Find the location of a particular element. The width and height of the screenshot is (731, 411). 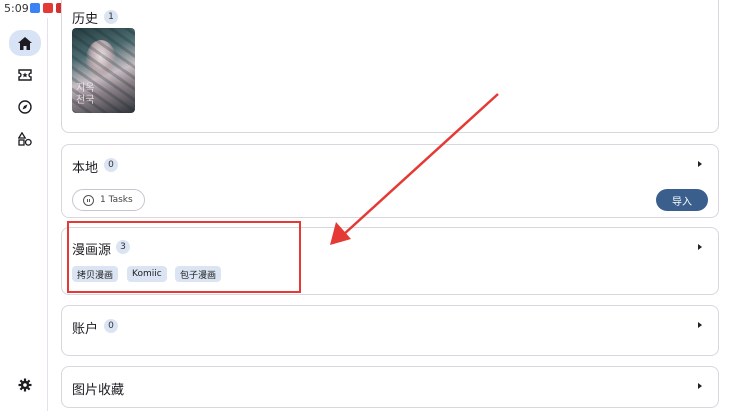

ticket-icon is located at coordinates (25, 75).